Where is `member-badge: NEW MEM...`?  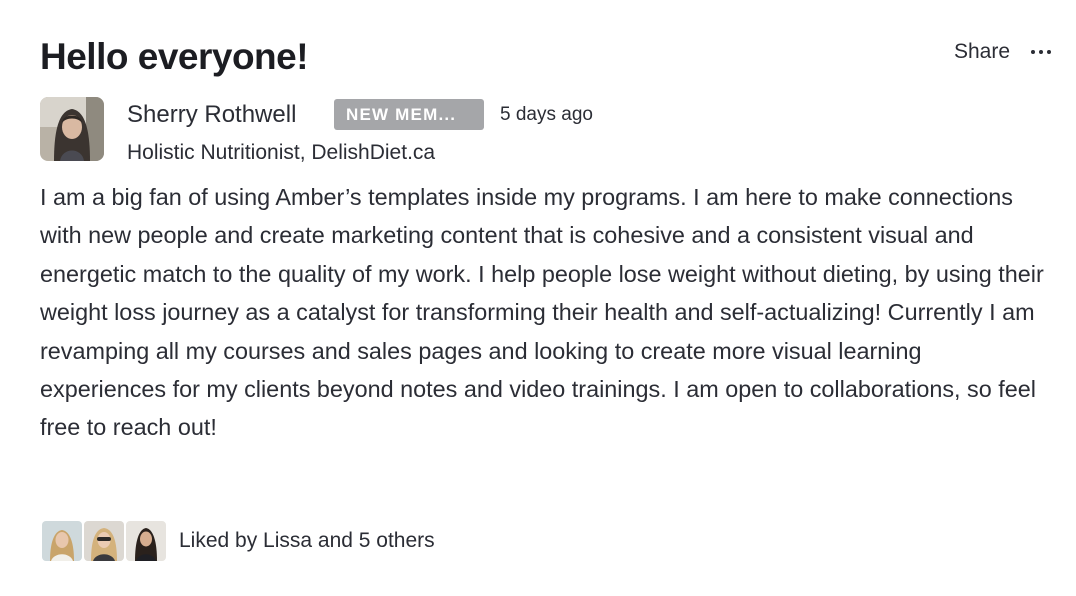 member-badge: NEW MEM... is located at coordinates (409, 114).